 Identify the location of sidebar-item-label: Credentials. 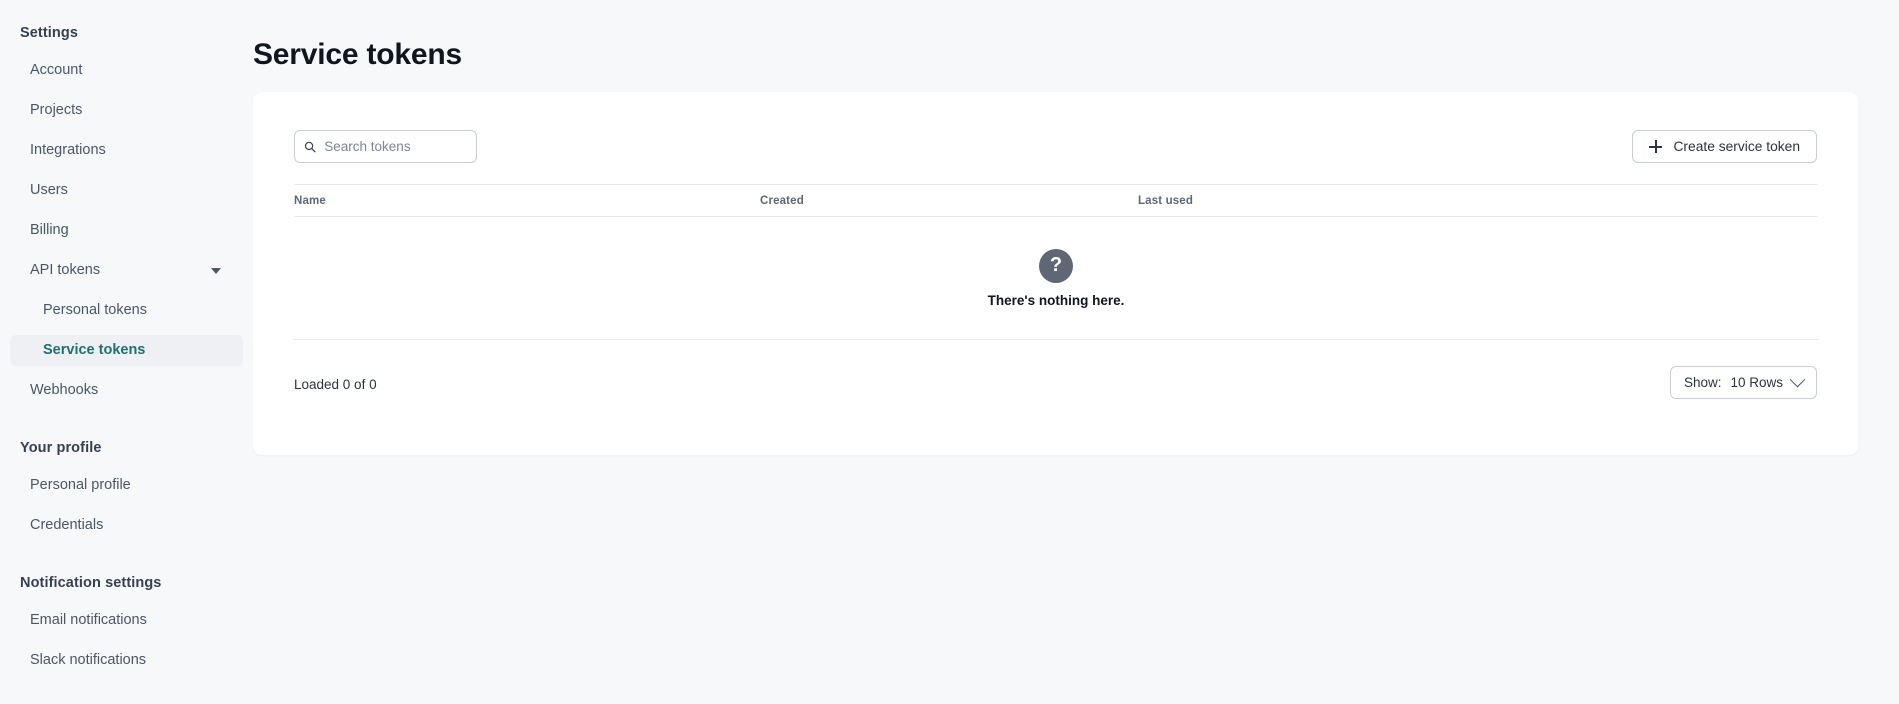
(67, 525).